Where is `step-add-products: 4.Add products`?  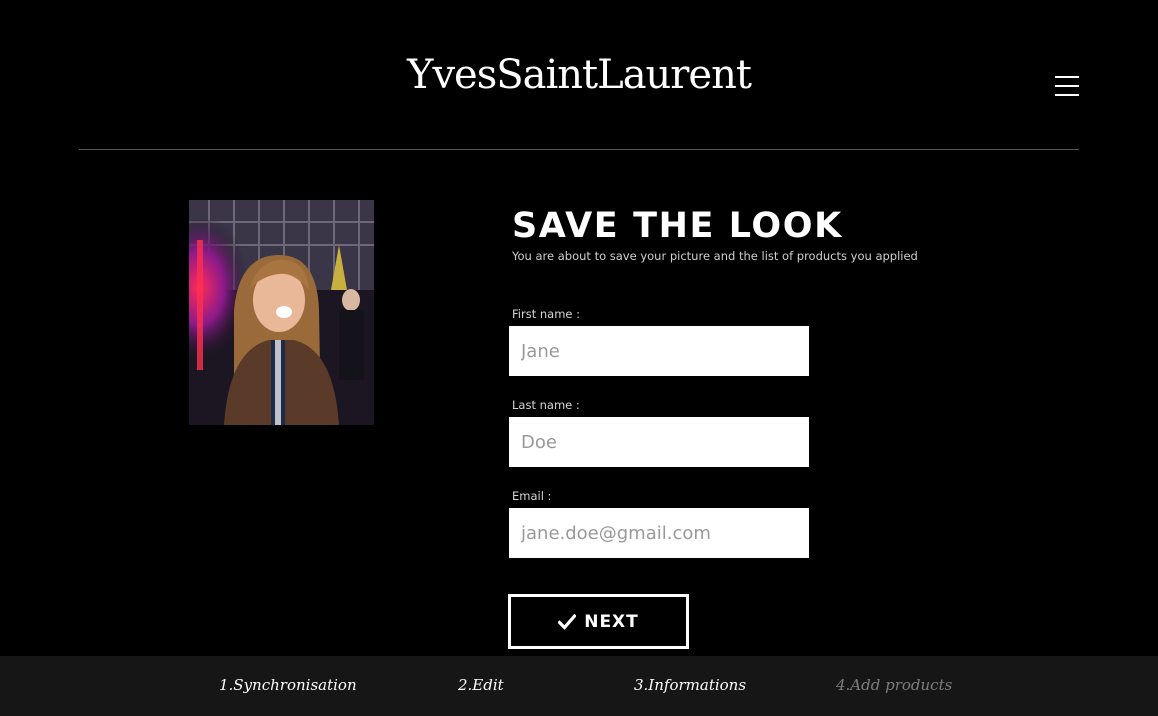 step-add-products: 4.Add products is located at coordinates (894, 686).